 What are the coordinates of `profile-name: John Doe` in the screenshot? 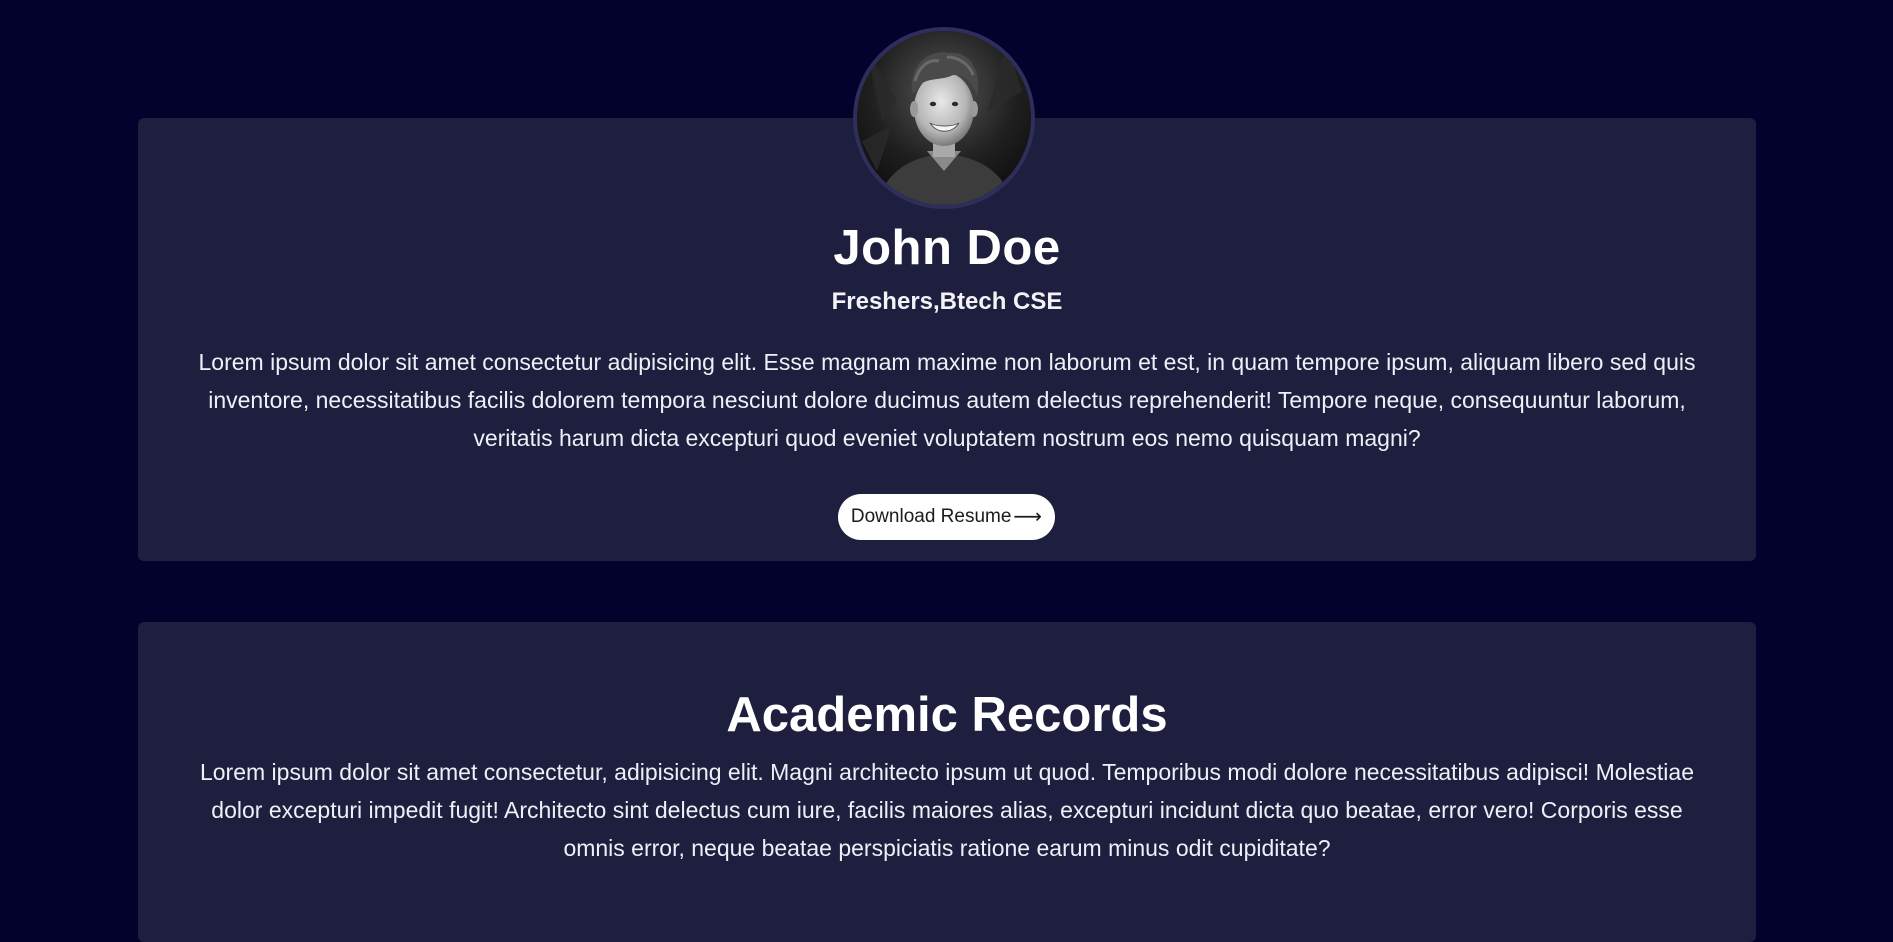 It's located at (947, 248).